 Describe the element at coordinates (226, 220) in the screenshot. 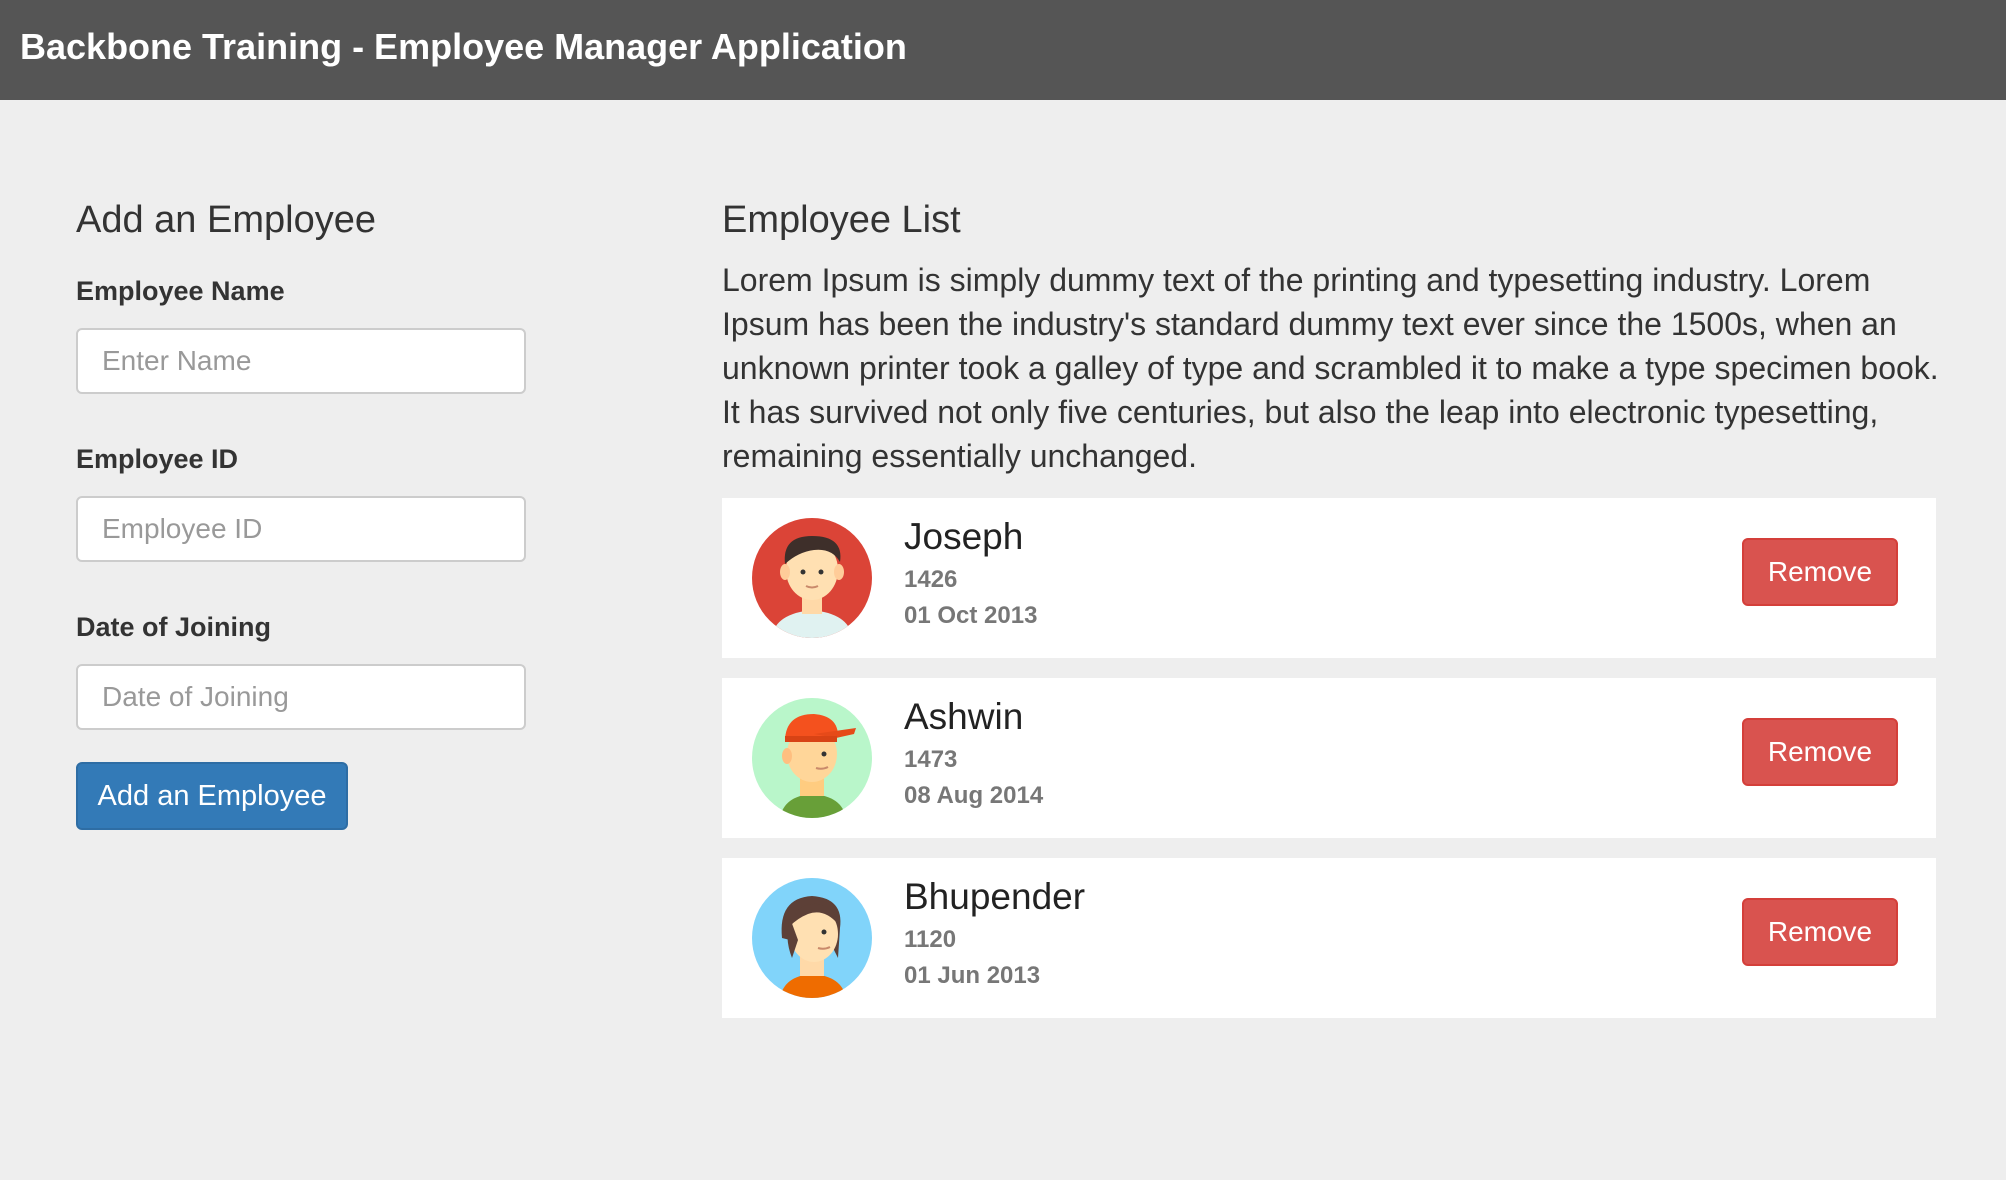

I see `add-employee-heading: Add an Employee` at that location.